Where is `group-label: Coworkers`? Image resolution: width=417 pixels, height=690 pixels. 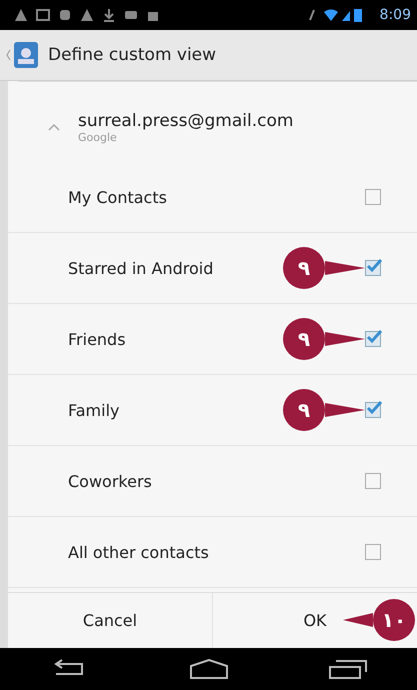
group-label: Coworkers is located at coordinates (110, 481).